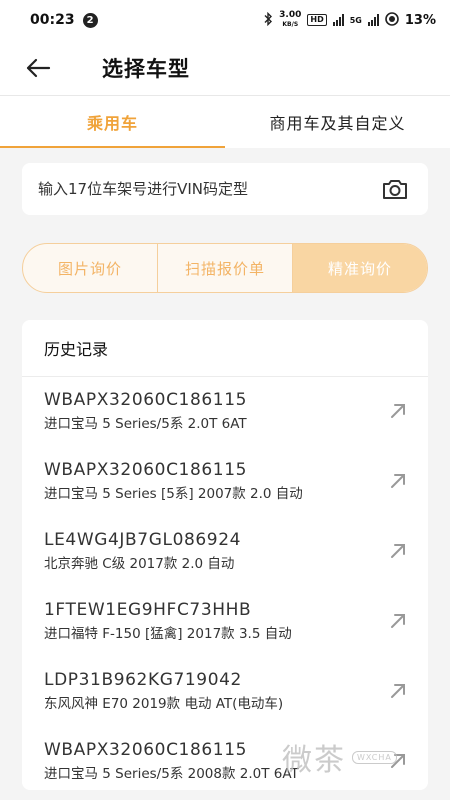 The image size is (450, 800). What do you see at coordinates (148, 610) in the screenshot?
I see `history-vin: 1FTEW1EG9HFC73HHB` at bounding box center [148, 610].